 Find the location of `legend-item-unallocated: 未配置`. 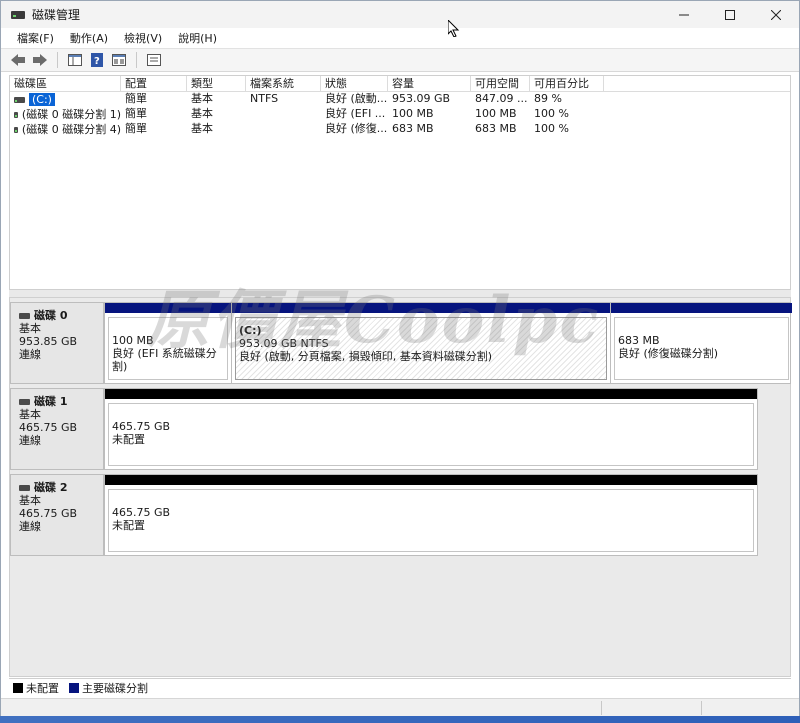

legend-item-unallocated: 未配置 is located at coordinates (36, 688).